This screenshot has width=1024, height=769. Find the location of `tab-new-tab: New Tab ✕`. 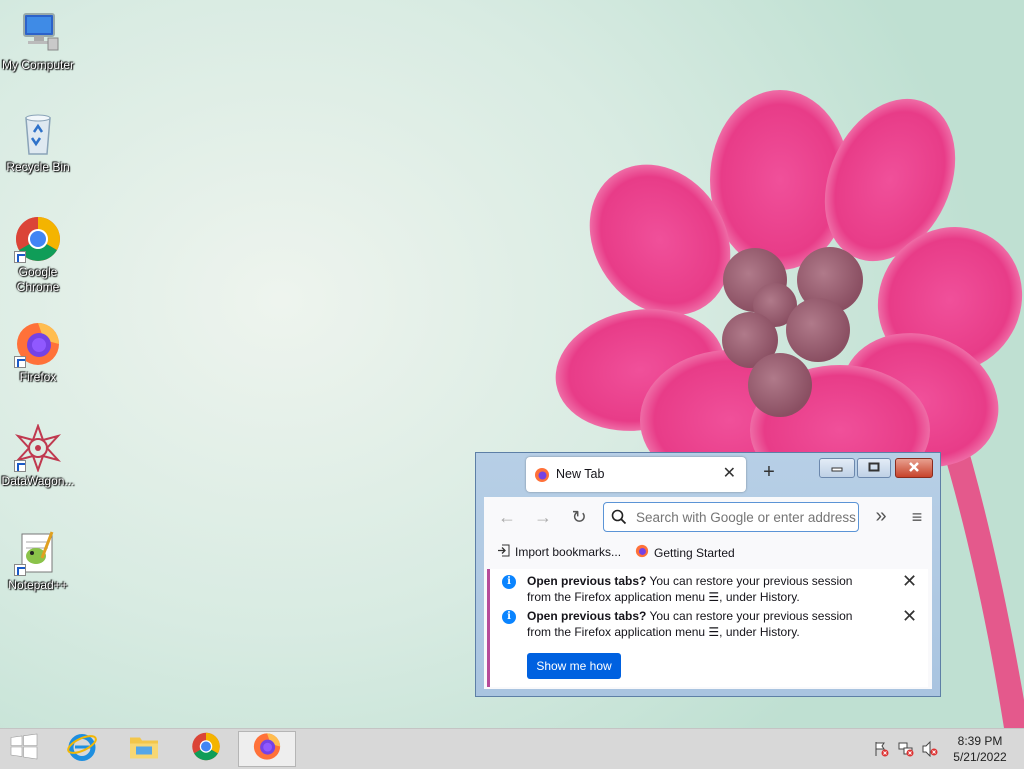

tab-new-tab: New Tab ✕ is located at coordinates (636, 474).